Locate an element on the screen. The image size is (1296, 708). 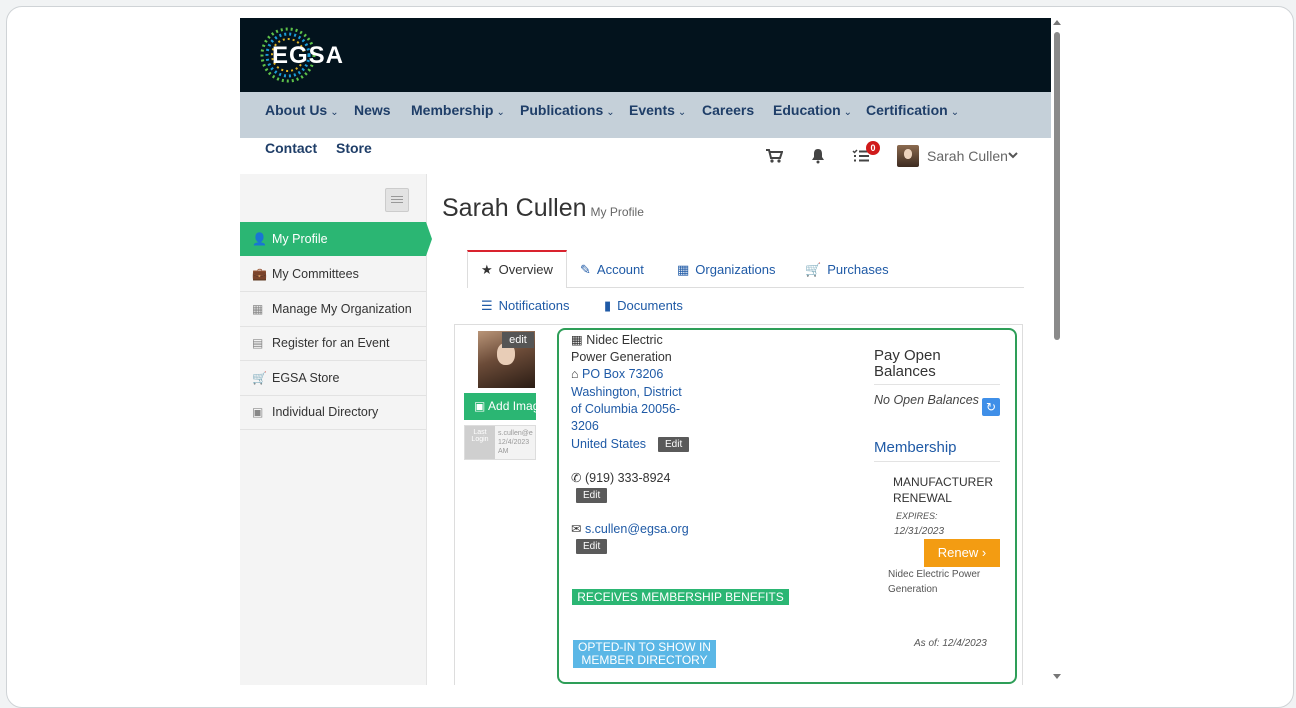
address-country: United States is located at coordinates (608, 444).